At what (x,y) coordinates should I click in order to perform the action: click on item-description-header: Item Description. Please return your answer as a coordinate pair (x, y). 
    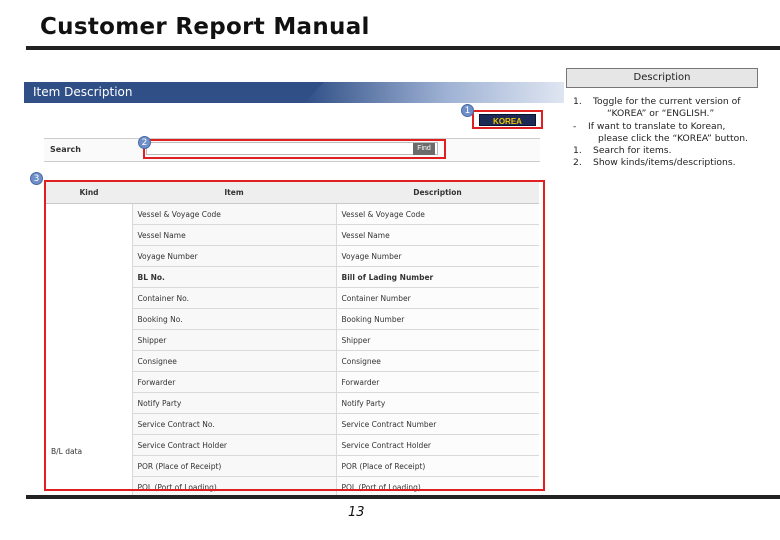
    Looking at the image, I should click on (294, 92).